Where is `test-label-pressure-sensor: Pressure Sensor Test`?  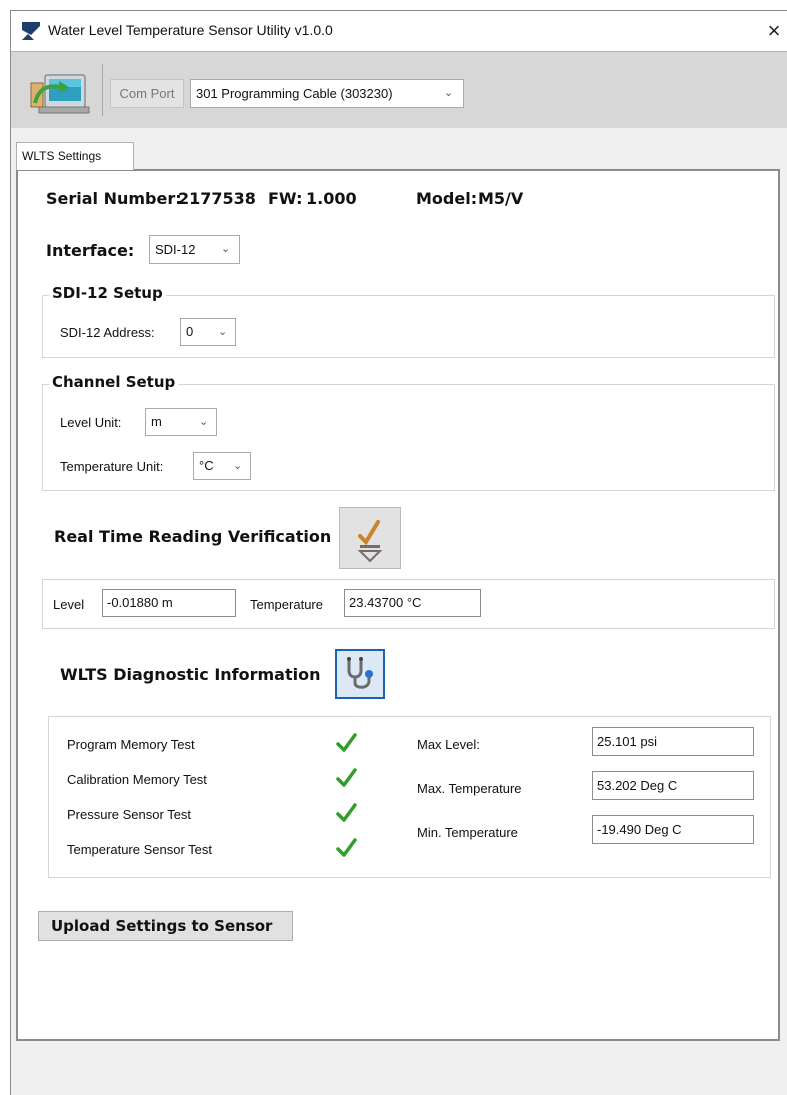 test-label-pressure-sensor: Pressure Sensor Test is located at coordinates (129, 814).